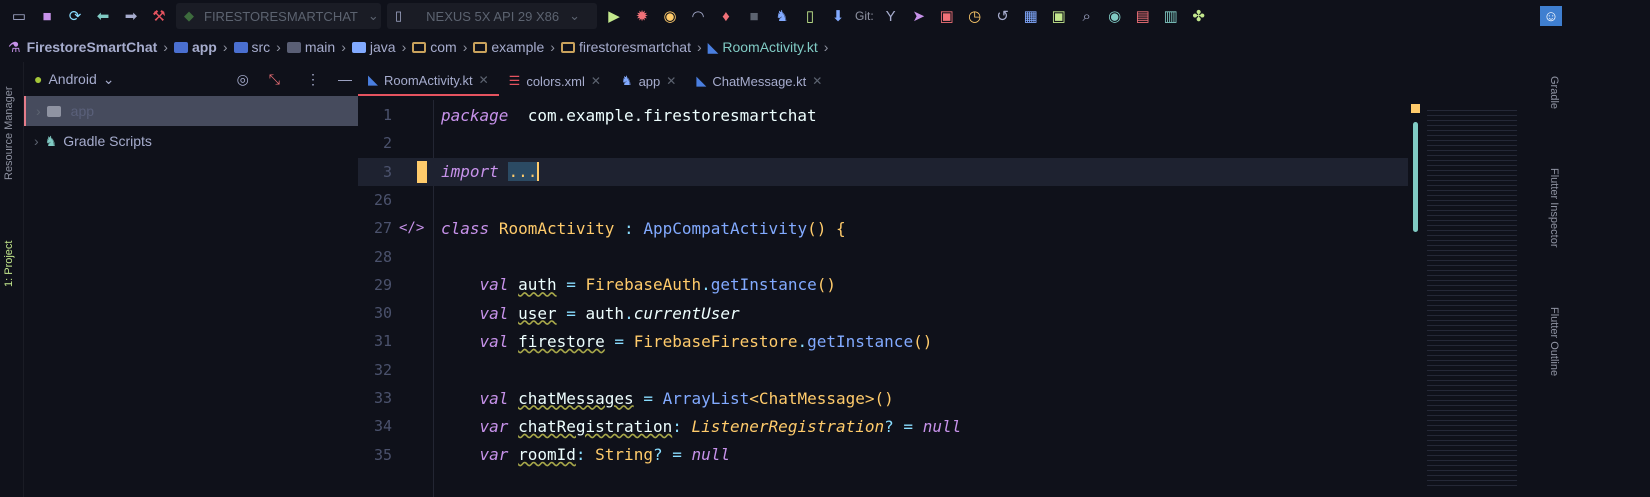 This screenshot has height=497, width=1650. What do you see at coordinates (670, 16) in the screenshot?
I see `apply-changes-icon: ◉` at bounding box center [670, 16].